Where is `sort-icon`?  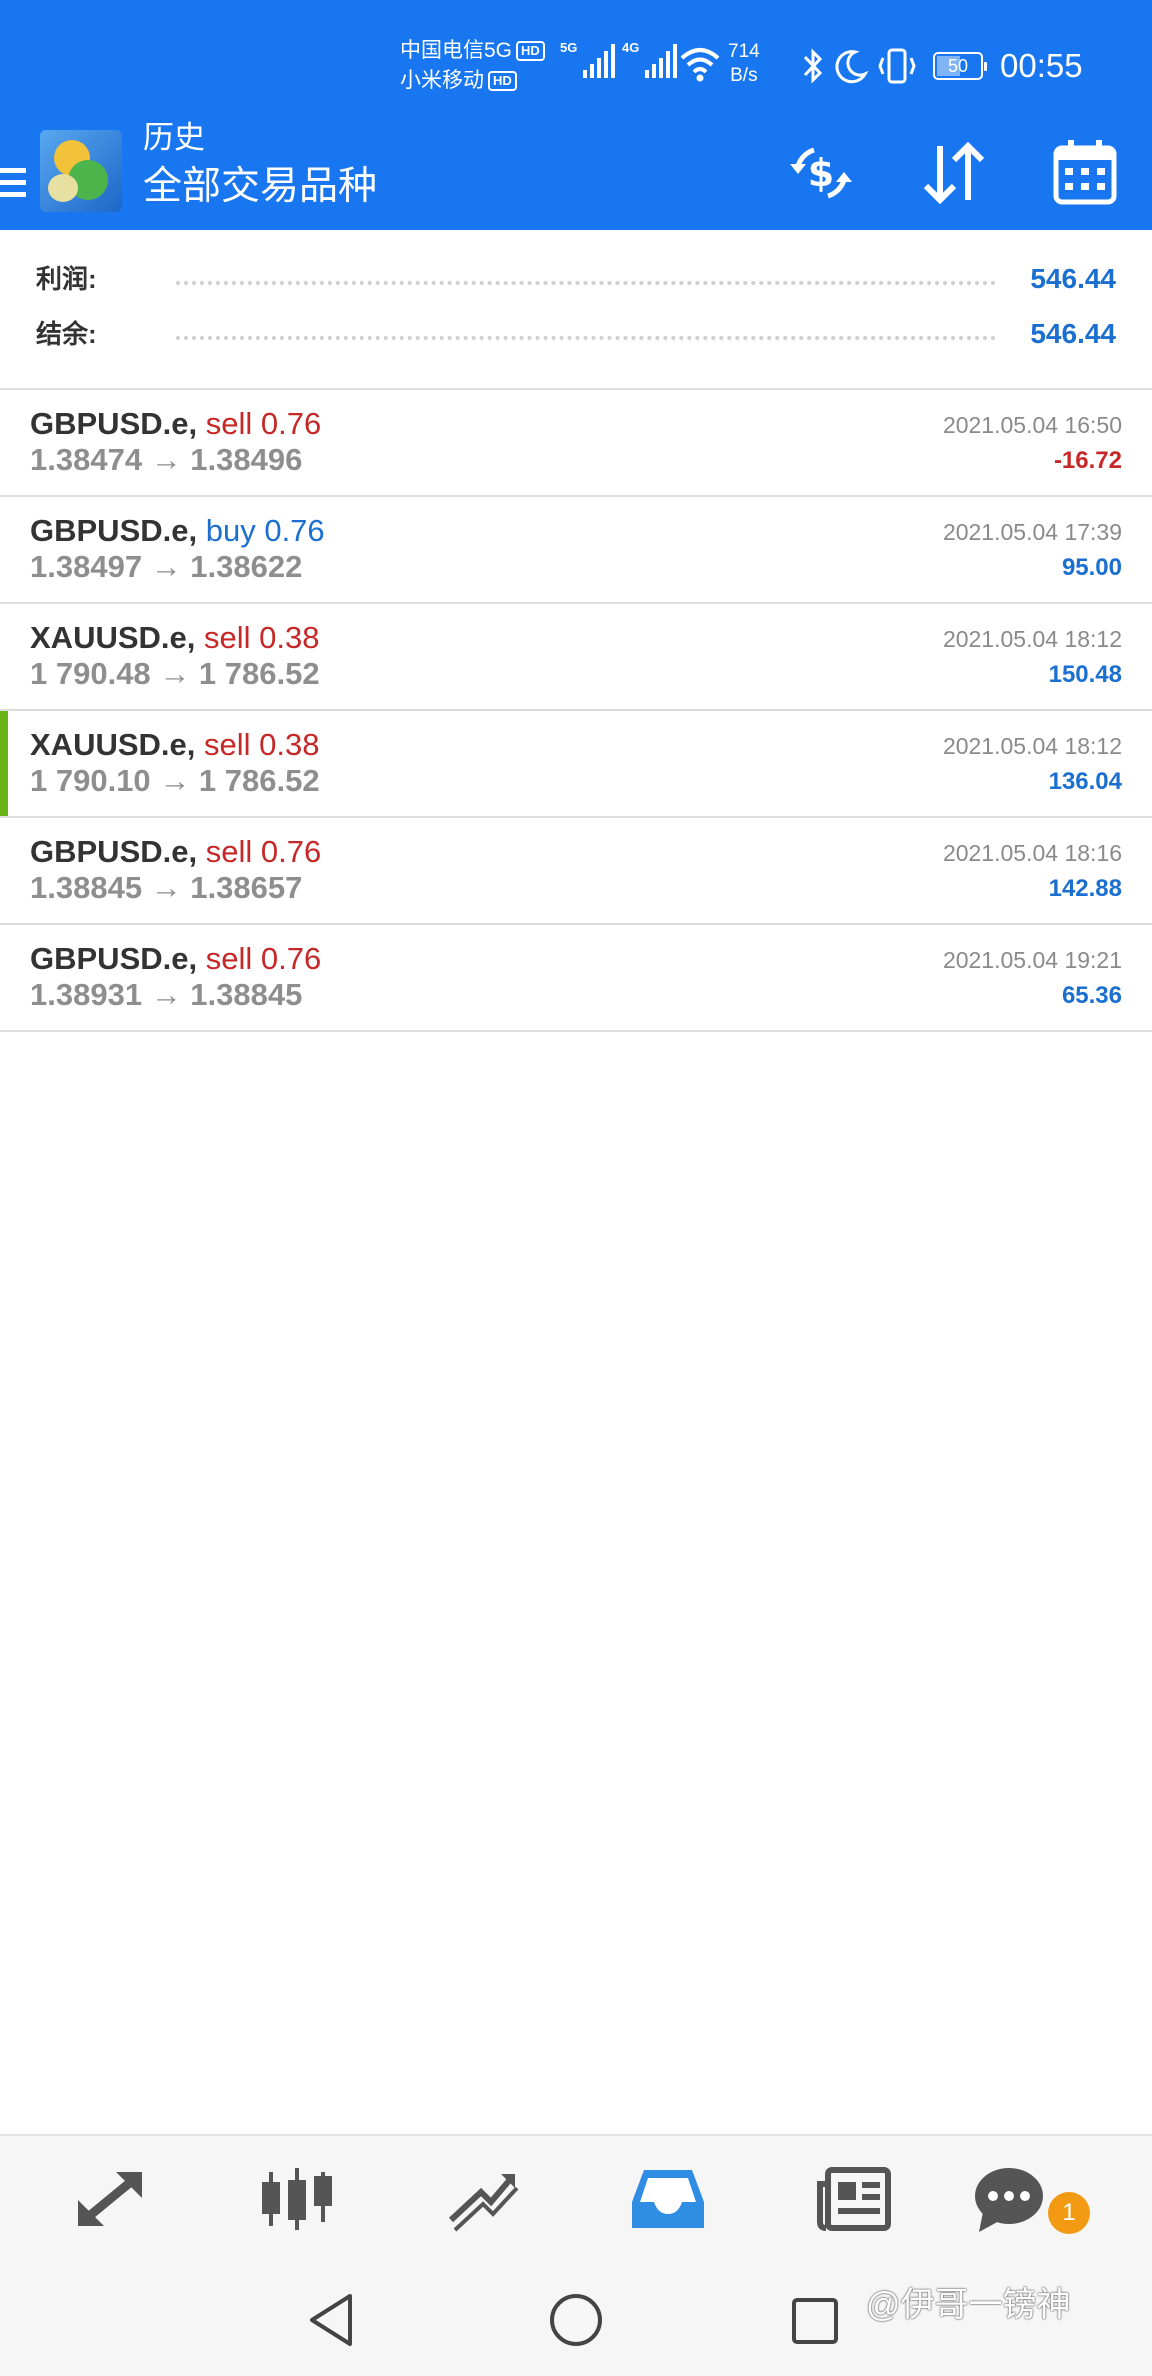 sort-icon is located at coordinates (954, 173).